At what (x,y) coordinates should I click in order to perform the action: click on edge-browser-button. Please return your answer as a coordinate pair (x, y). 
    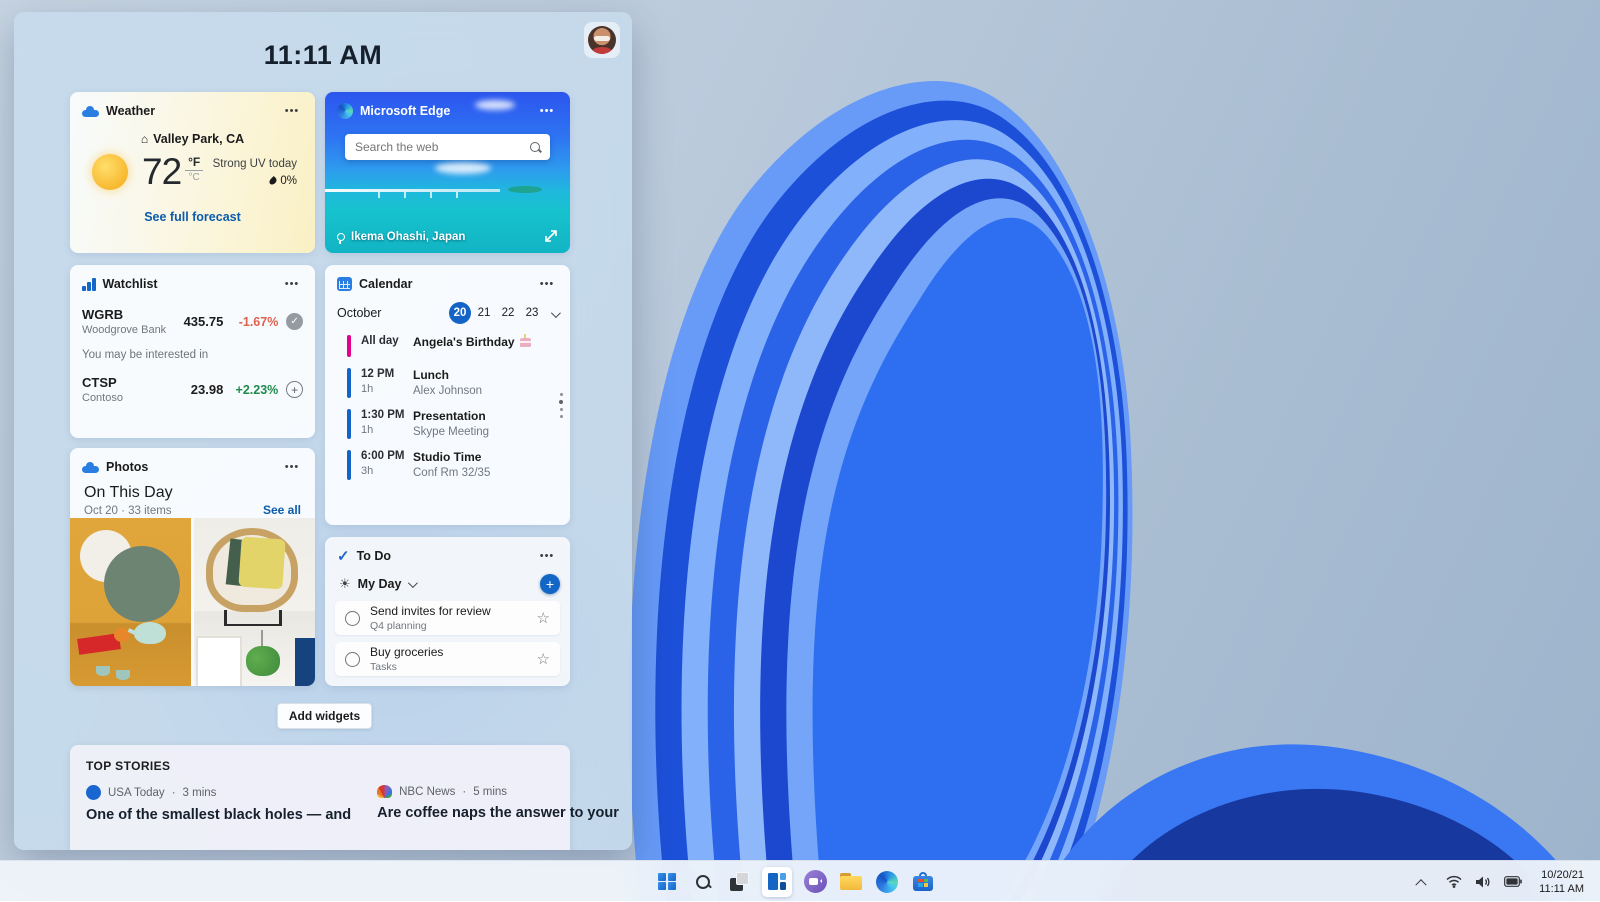
    Looking at the image, I should click on (887, 882).